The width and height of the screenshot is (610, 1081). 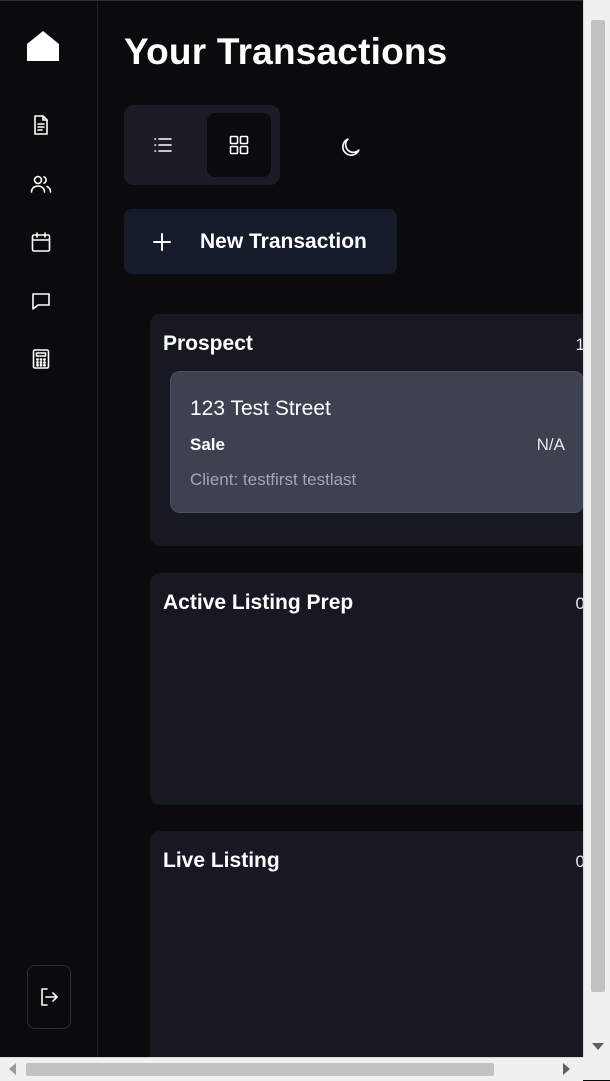 What do you see at coordinates (283, 241) in the screenshot?
I see `new-transaction-label: New Transaction` at bounding box center [283, 241].